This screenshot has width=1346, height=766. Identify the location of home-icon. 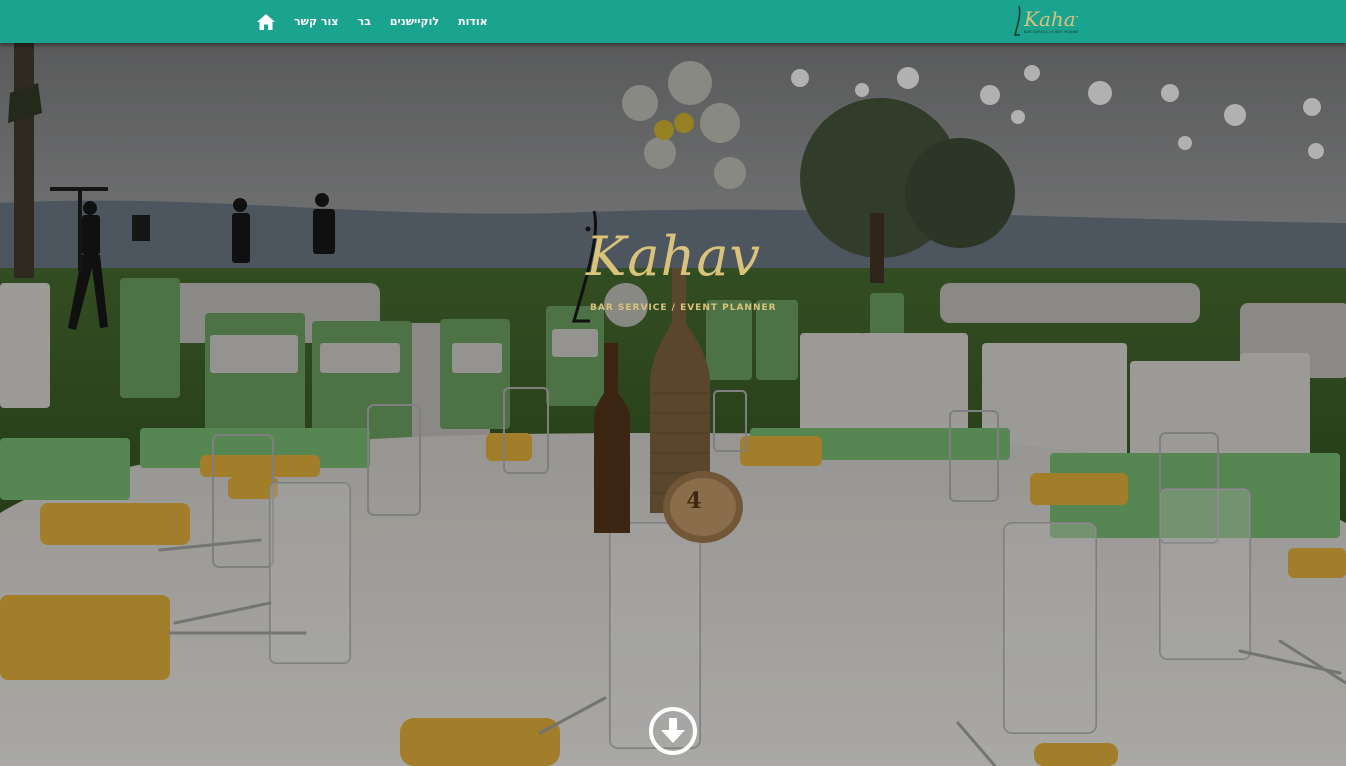
(266, 22).